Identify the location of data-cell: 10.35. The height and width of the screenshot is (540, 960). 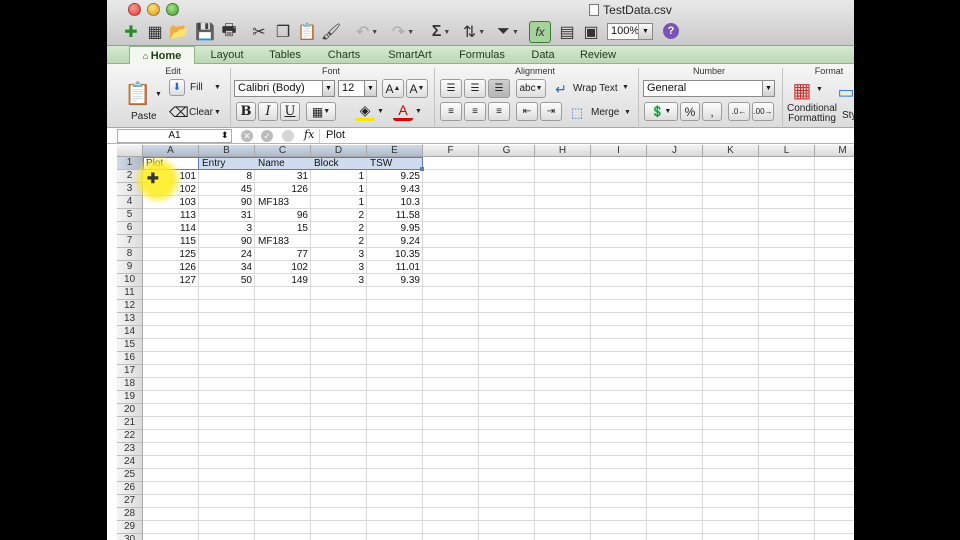
(395, 254).